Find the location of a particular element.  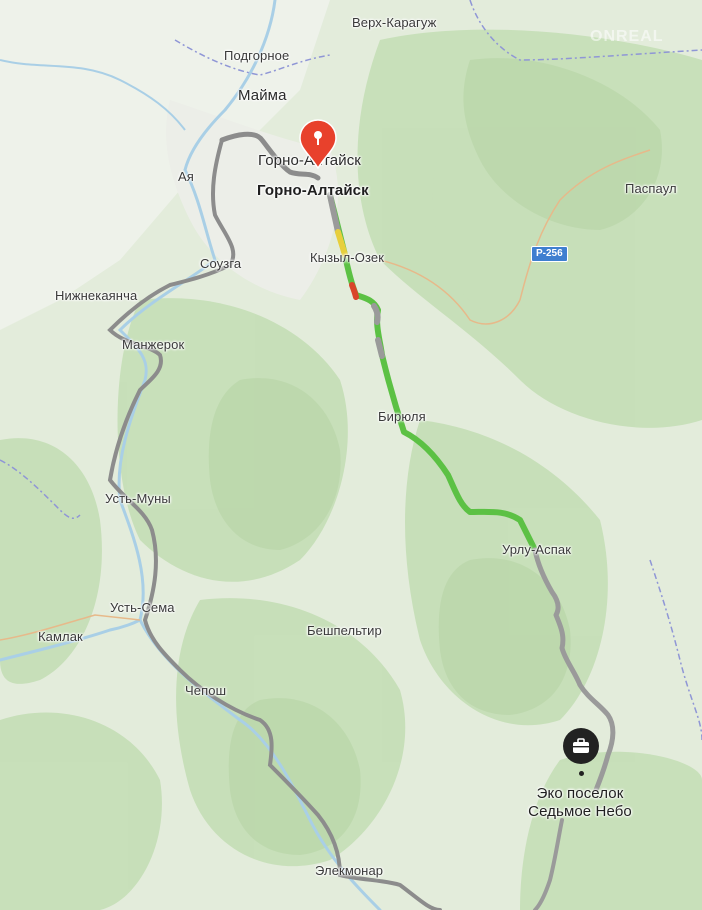

route-red-stretch is located at coordinates (354, 291).